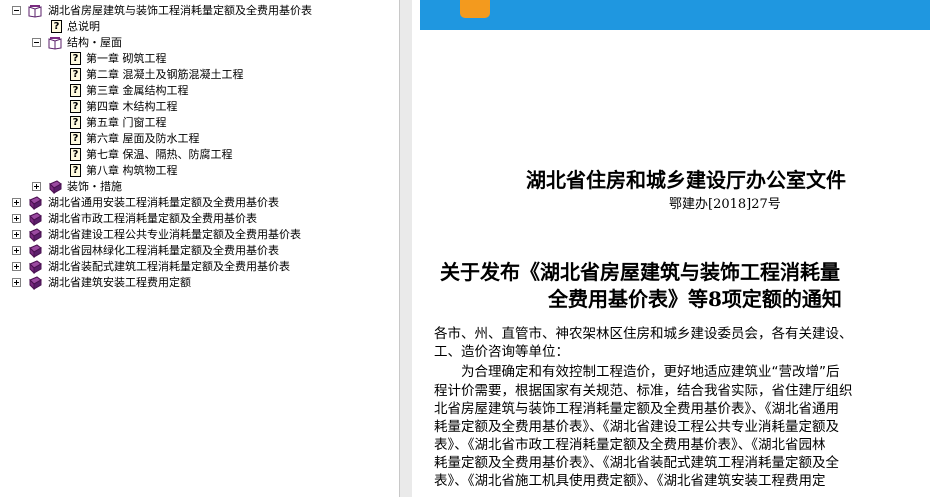 This screenshot has width=930, height=497. Describe the element at coordinates (630, 481) in the screenshot. I see `body-line: 表》、《湖北省施工机具使用费定额》、《湖北省建筑安装工程费用定` at that location.